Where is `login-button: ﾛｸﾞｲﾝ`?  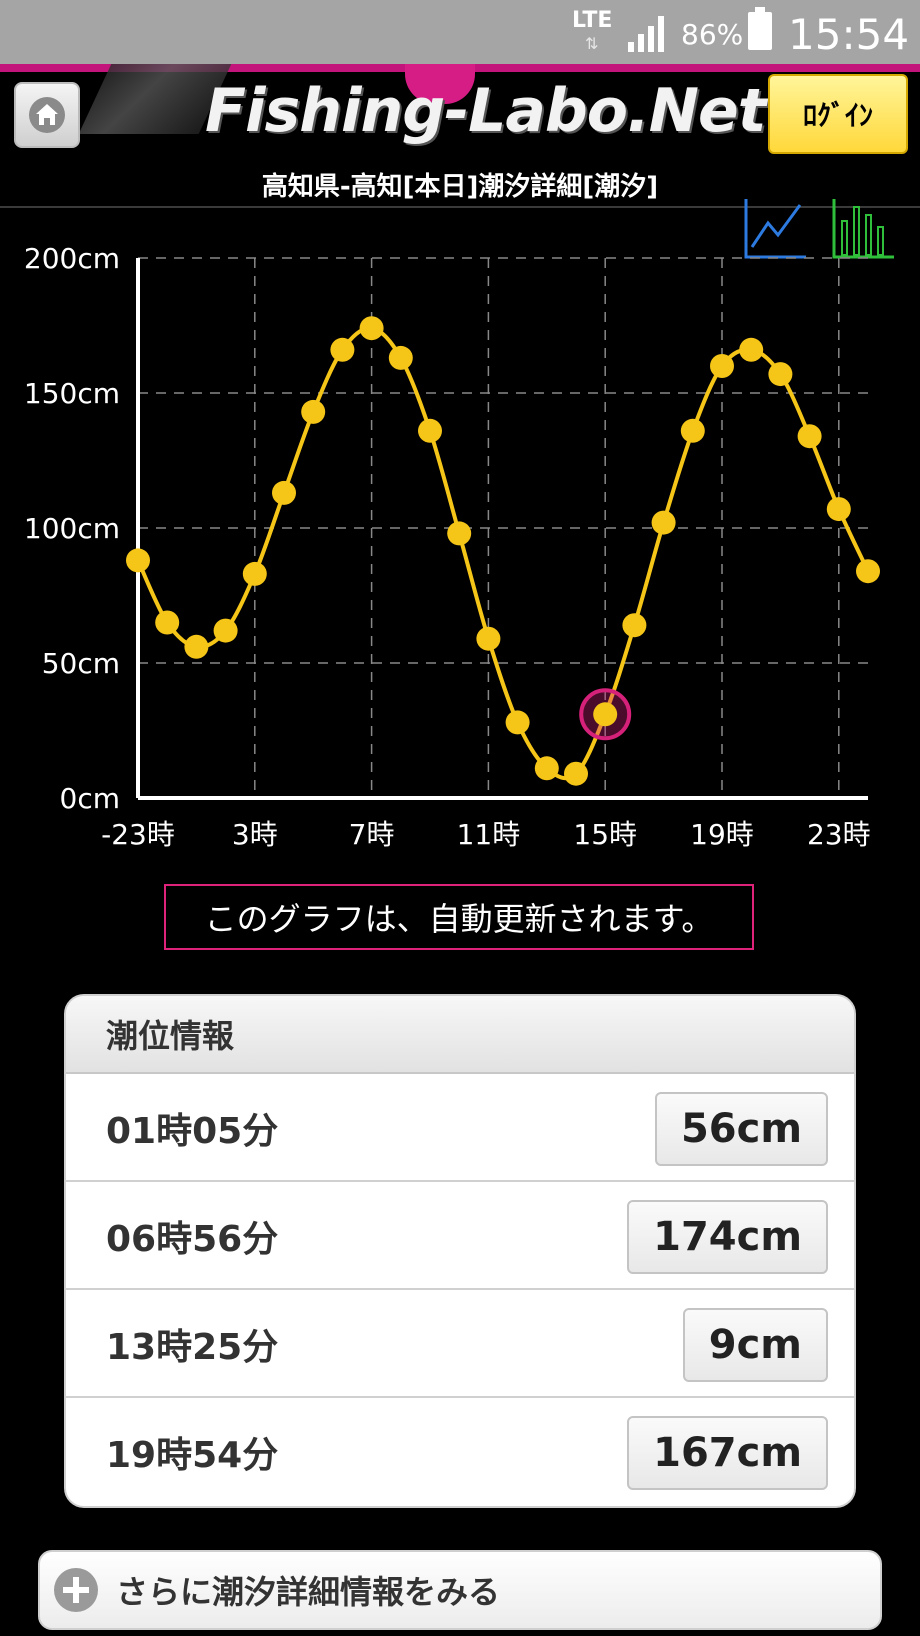 login-button: ﾛｸﾞｲﾝ is located at coordinates (838, 114).